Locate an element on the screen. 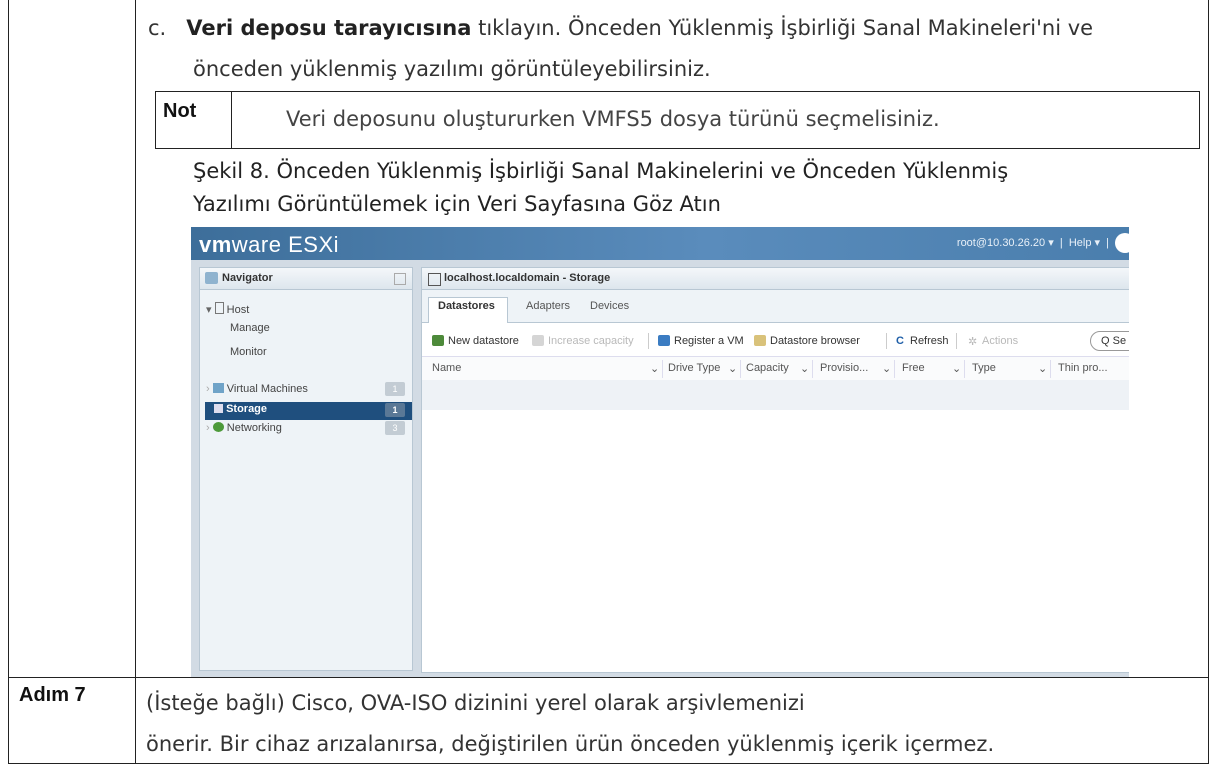 The height and width of the screenshot is (767, 1214). host-icon is located at coordinates (219, 308).